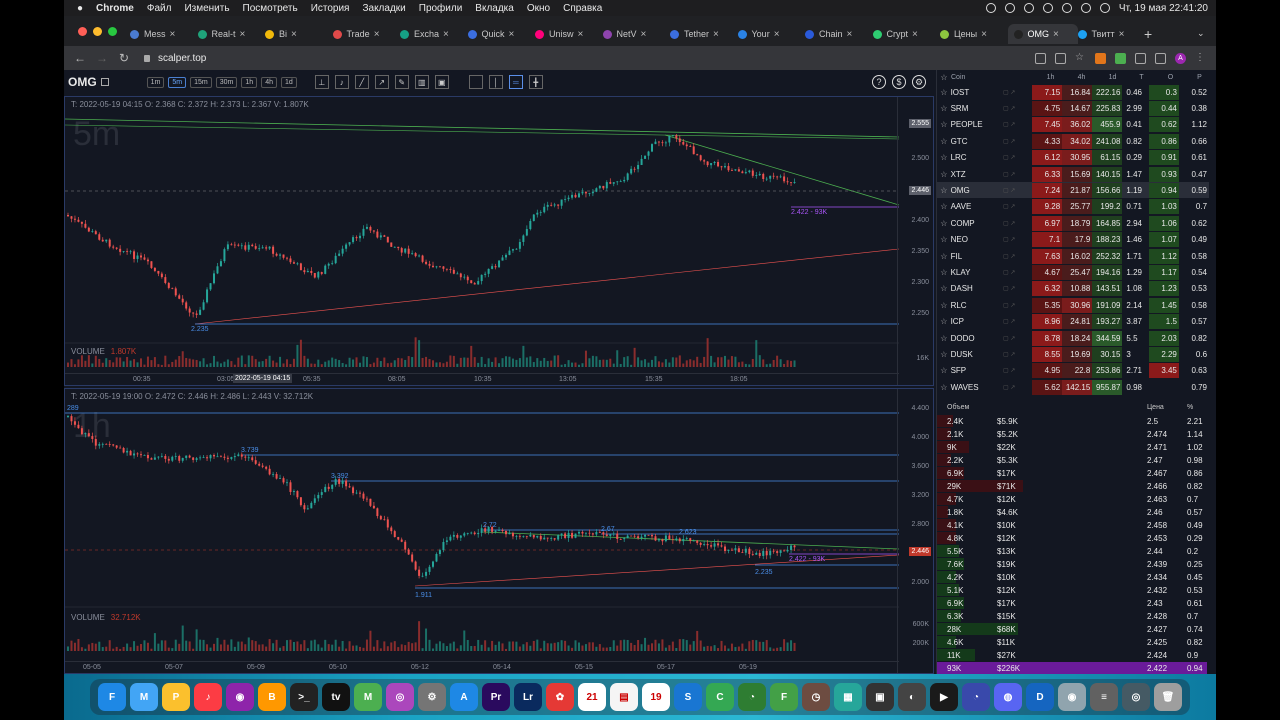 This screenshot has width=1280, height=720. I want to click on orderbook-row: 4.6K $11K 2.425 0.82, so click(1073, 642).